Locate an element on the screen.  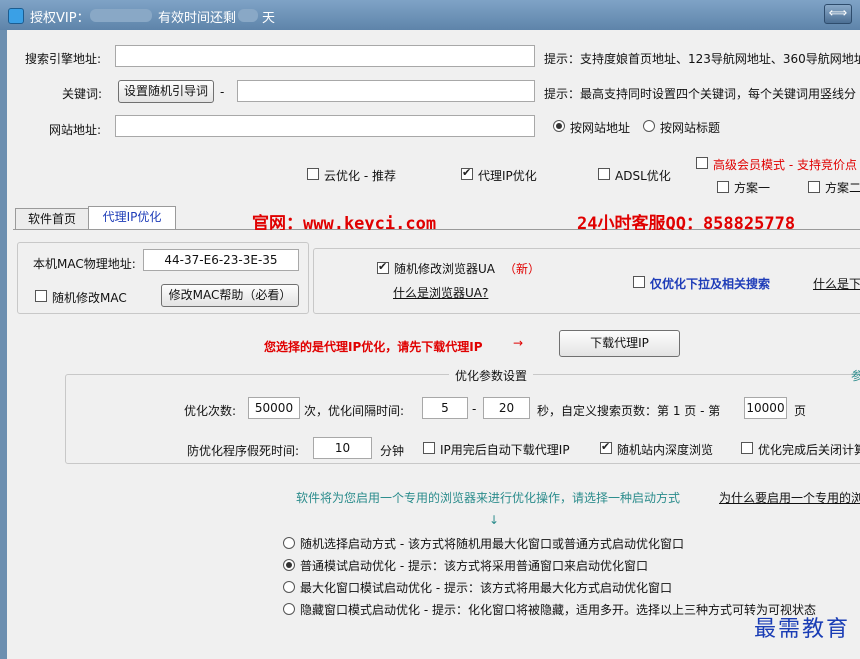
keyword-label: 关键词: is located at coordinates (82, 94).